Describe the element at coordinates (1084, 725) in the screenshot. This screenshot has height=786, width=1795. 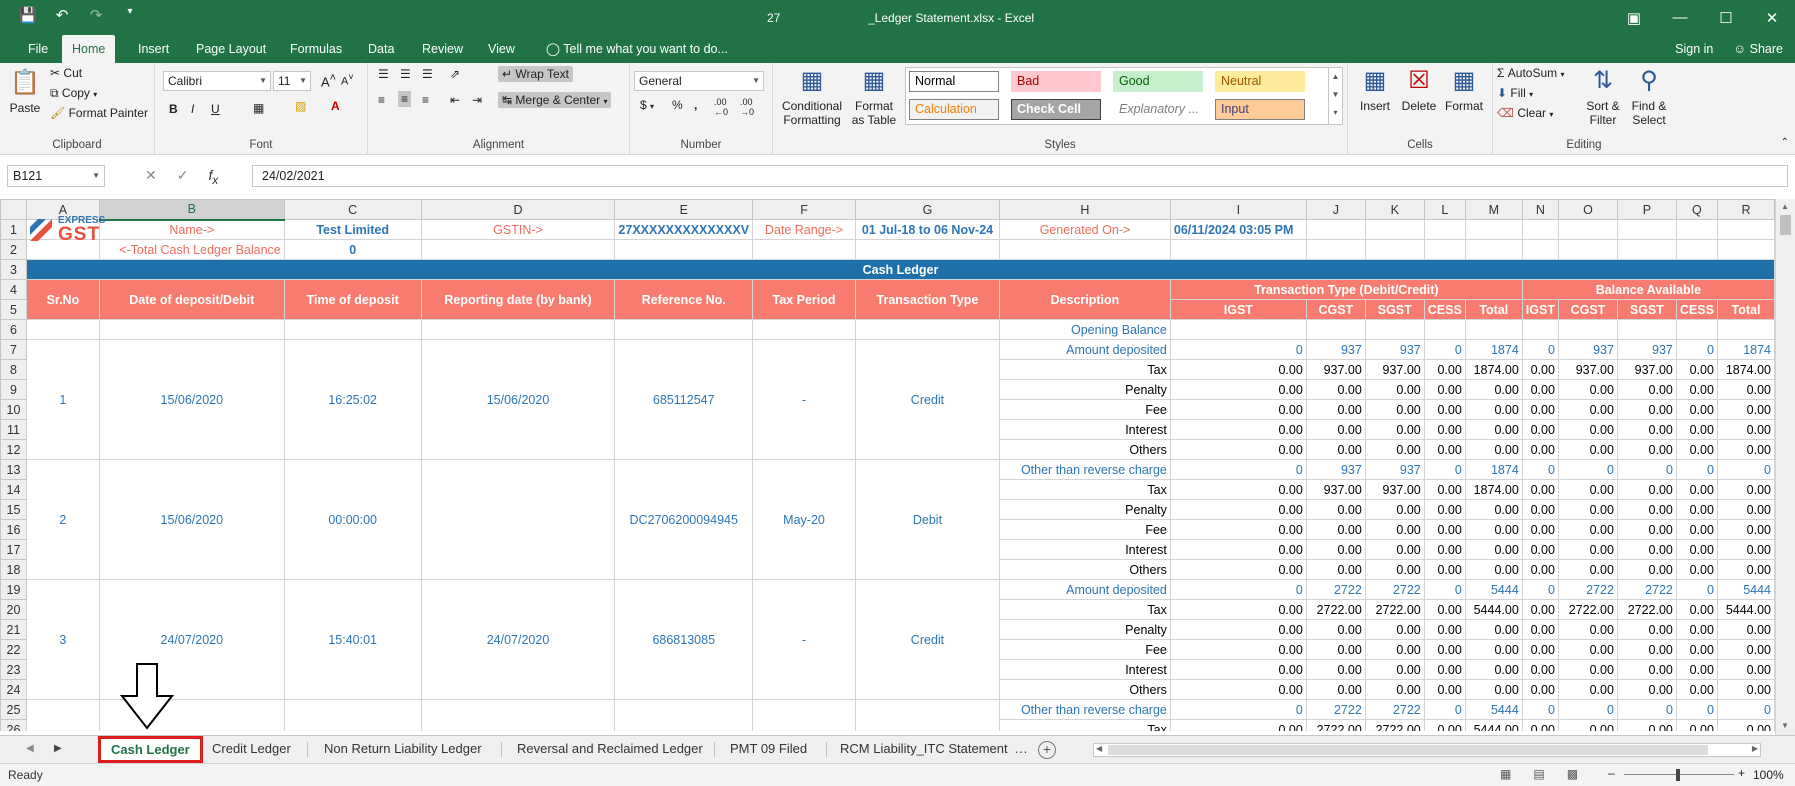
I see `description-cell: Tax` at that location.